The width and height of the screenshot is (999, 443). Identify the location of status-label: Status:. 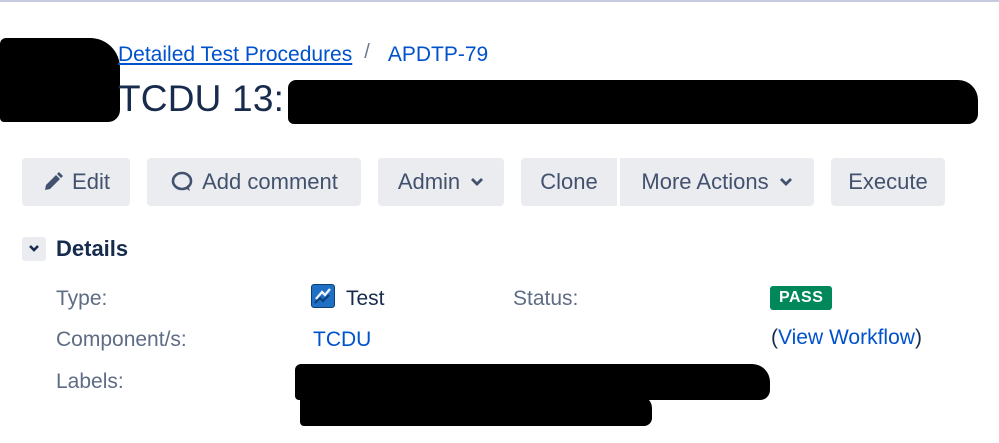
(546, 298).